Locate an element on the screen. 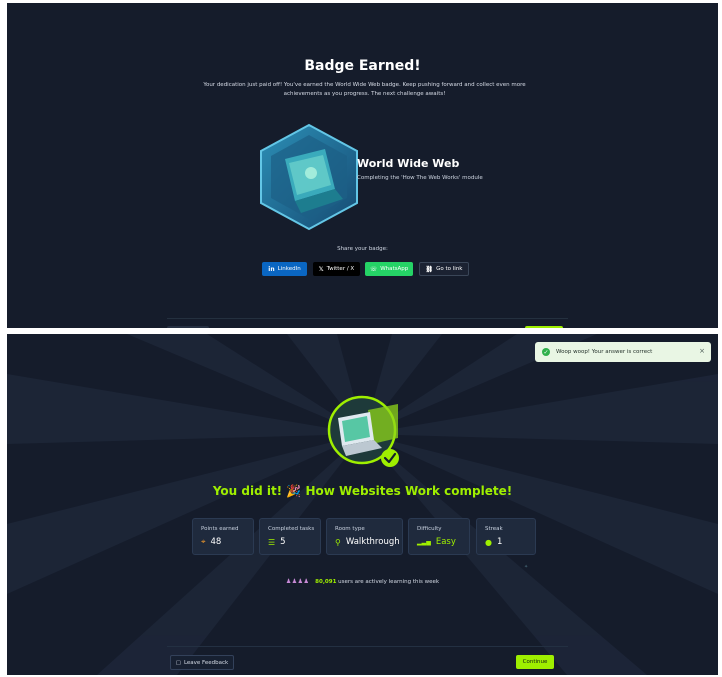  twitter-share-button: 𝕏 Twitter / X is located at coordinates (336, 269).